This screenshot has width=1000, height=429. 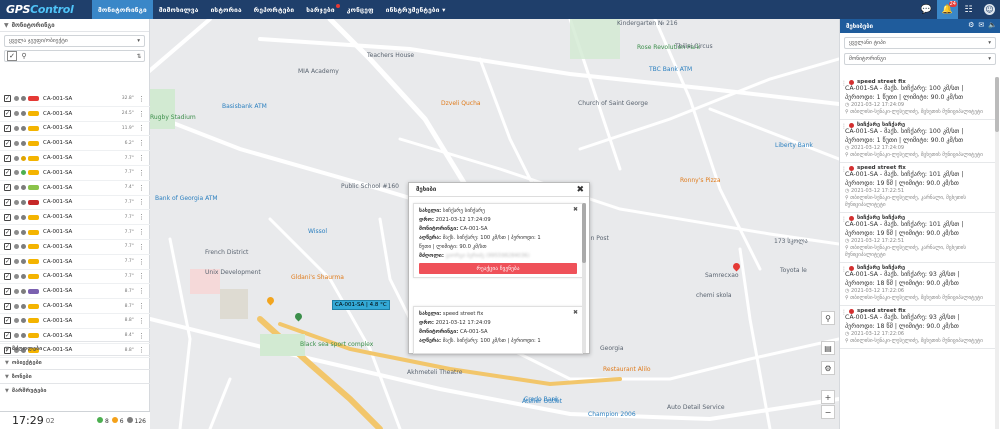 I want to click on map-poi-label: 173 სკოლა, so click(x=791, y=241).